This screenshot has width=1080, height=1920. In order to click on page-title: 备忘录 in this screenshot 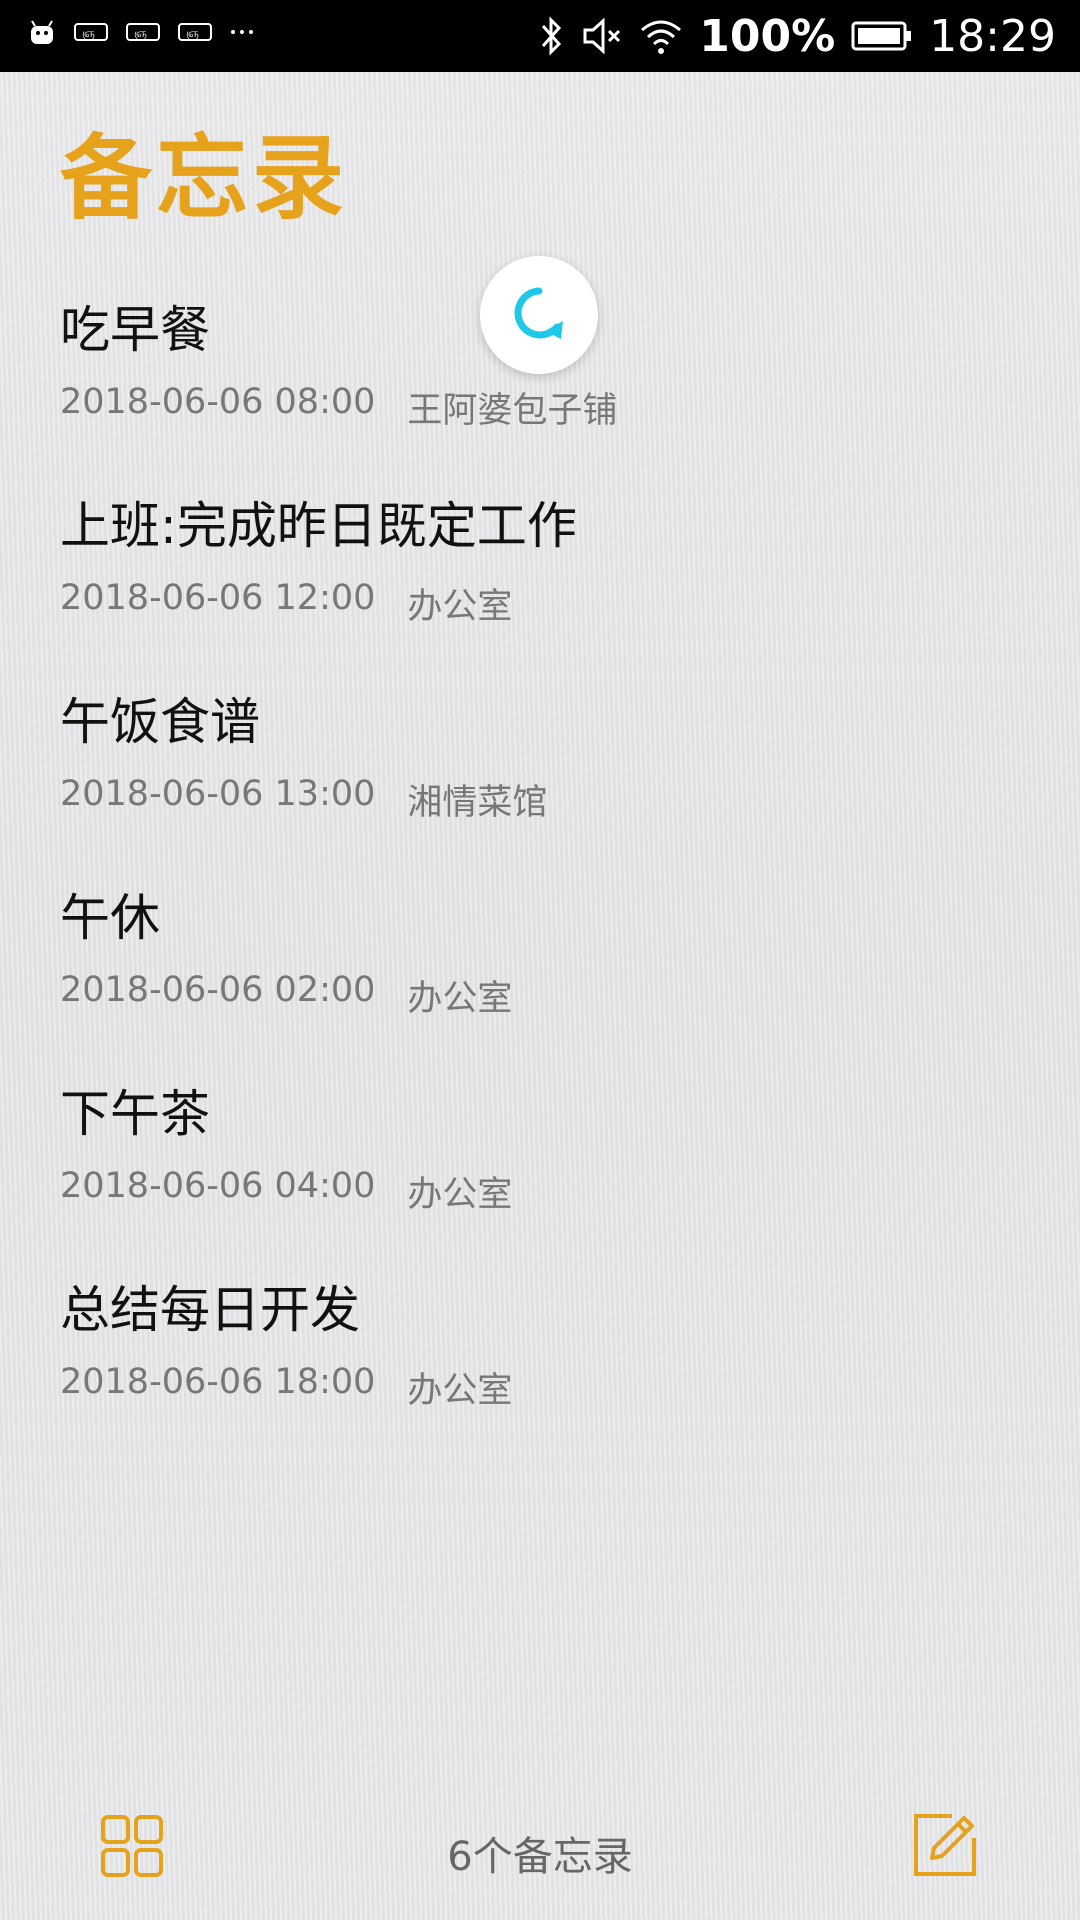, I will do `click(204, 178)`.